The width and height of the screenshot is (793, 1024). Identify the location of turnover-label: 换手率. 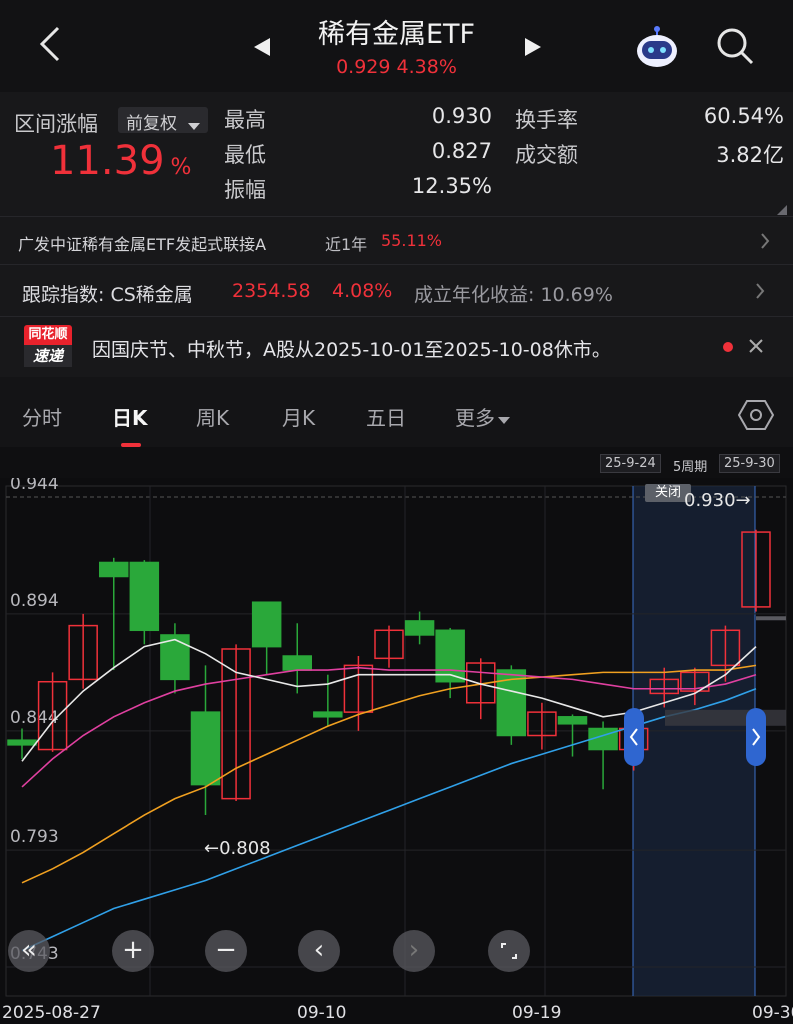
(546, 120).